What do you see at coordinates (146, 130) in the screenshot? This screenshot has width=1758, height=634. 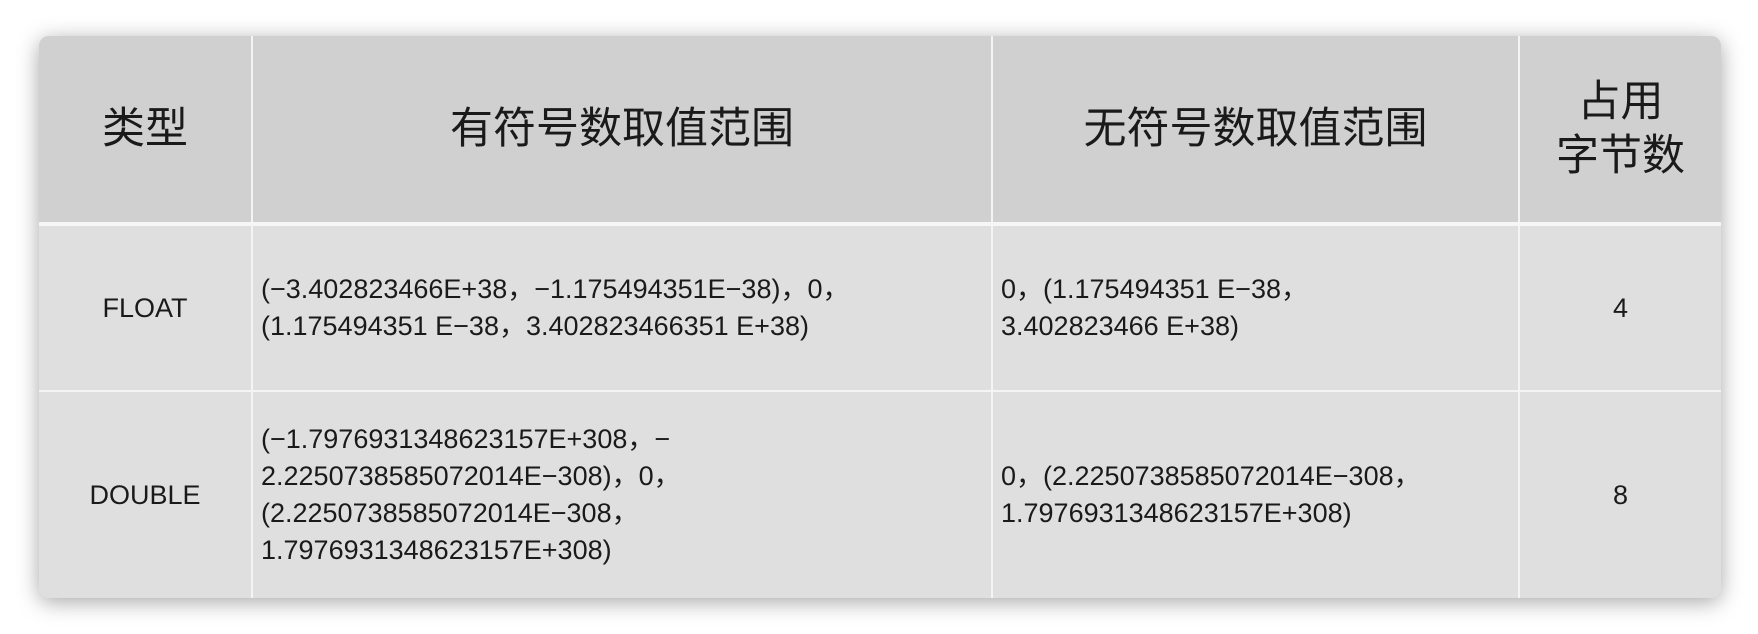 I see `header-type: 类型` at bounding box center [146, 130].